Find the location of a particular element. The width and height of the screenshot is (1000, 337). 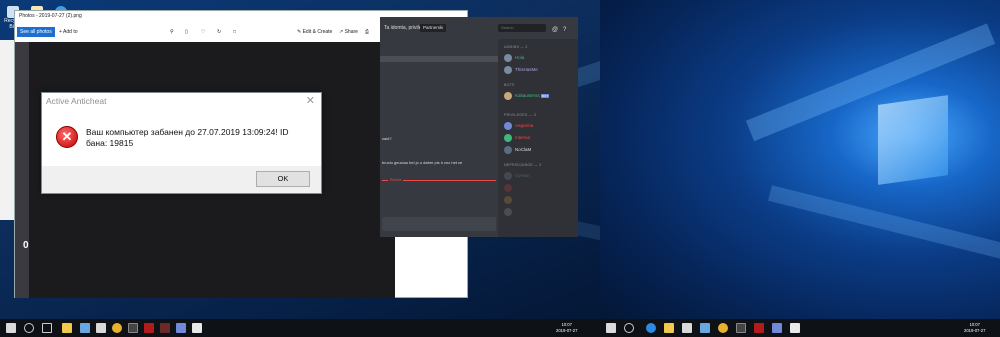

member-item: Kaltausterss BOT is located at coordinates (527, 96).